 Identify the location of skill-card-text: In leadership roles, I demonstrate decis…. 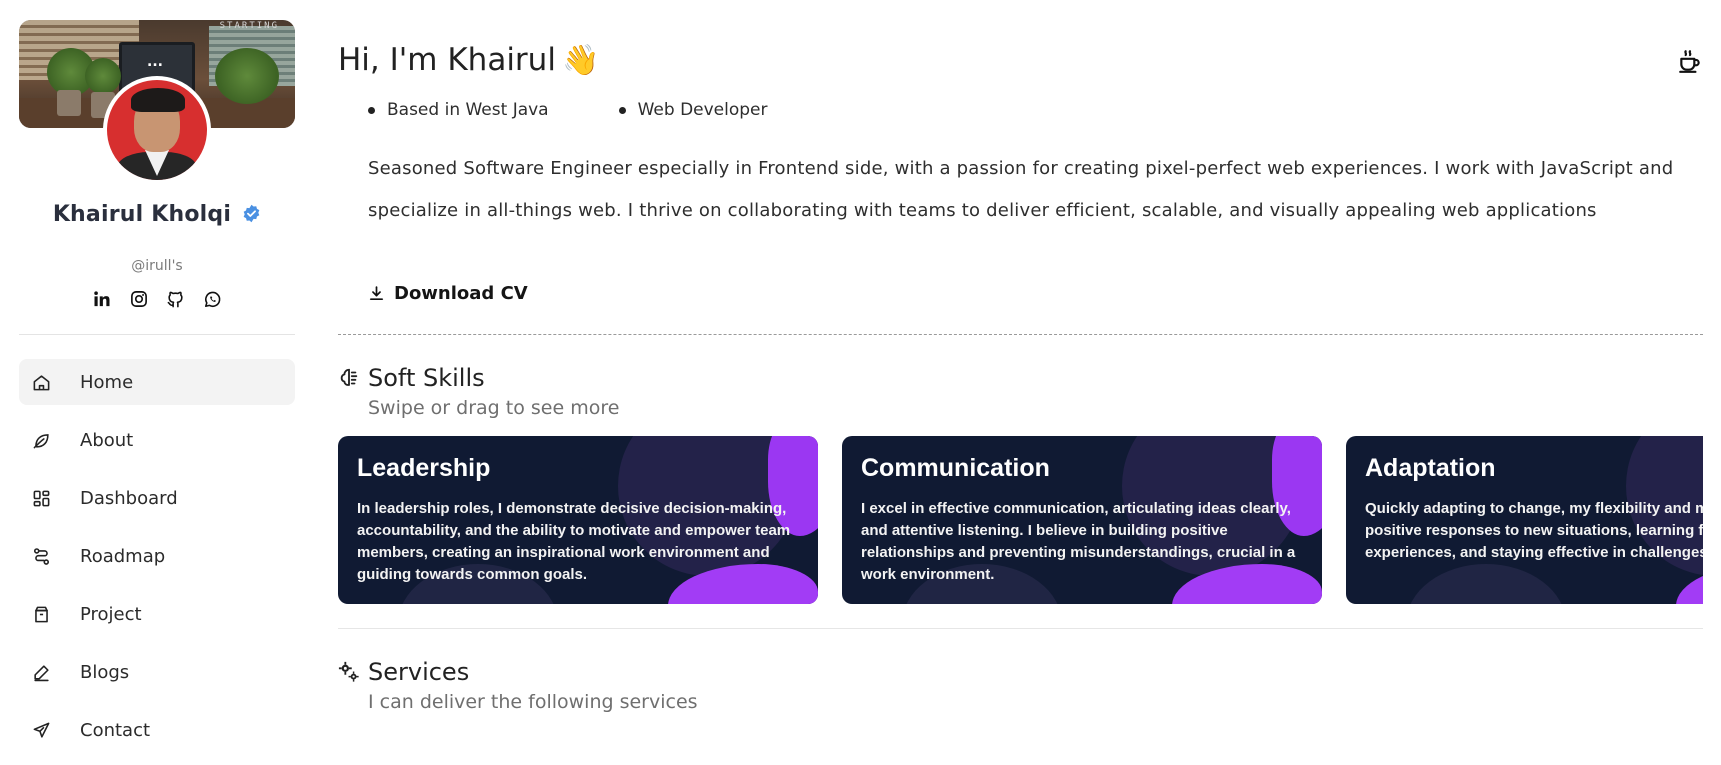
(574, 541).